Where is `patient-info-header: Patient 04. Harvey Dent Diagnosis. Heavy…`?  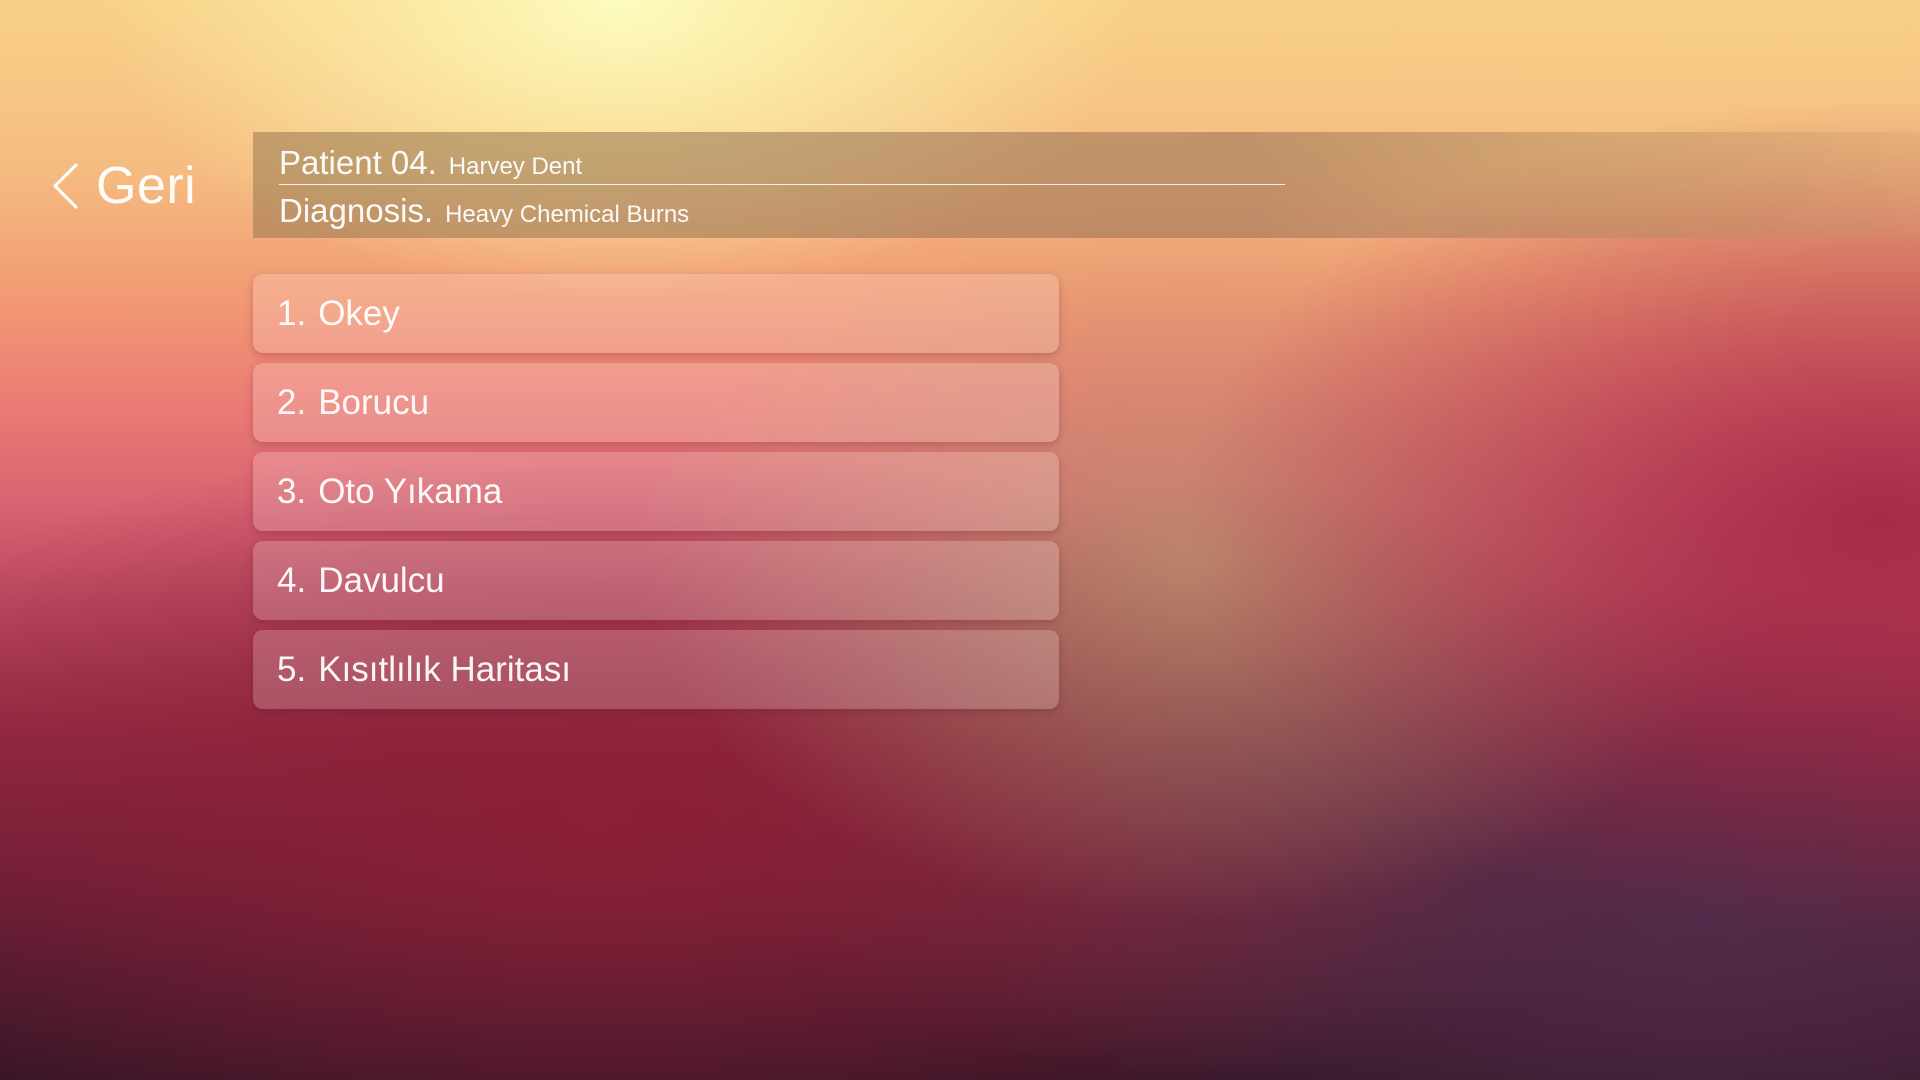 patient-info-header: Patient 04. Harvey Dent Diagnosis. Heavy… is located at coordinates (1086, 185).